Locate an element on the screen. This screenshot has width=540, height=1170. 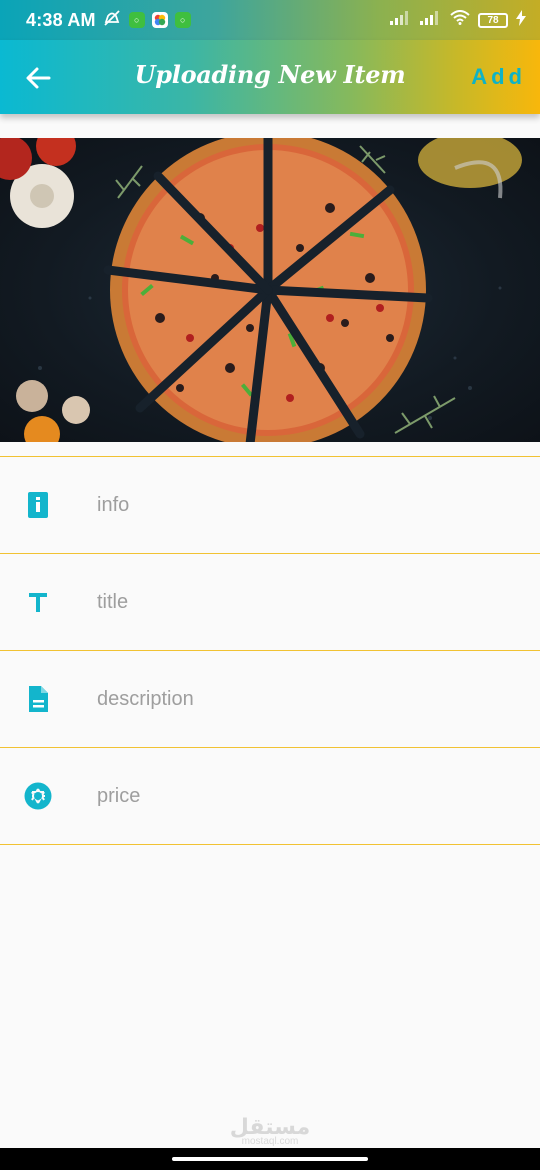
camera-shutter-icon is located at coordinates (38, 796).